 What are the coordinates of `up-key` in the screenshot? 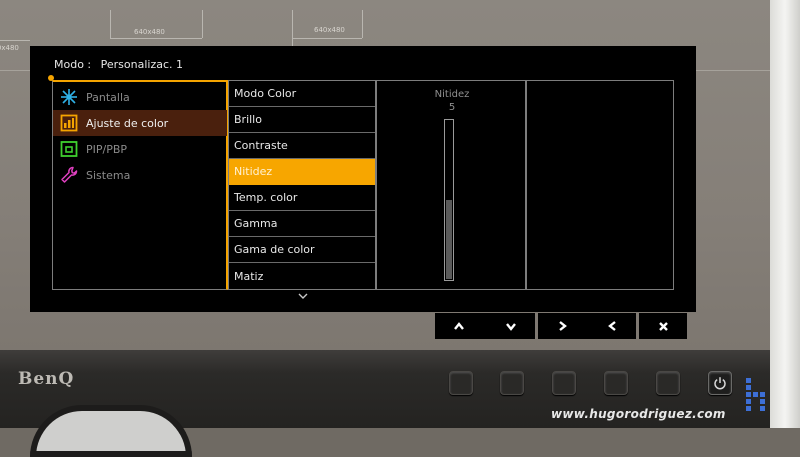 It's located at (459, 326).